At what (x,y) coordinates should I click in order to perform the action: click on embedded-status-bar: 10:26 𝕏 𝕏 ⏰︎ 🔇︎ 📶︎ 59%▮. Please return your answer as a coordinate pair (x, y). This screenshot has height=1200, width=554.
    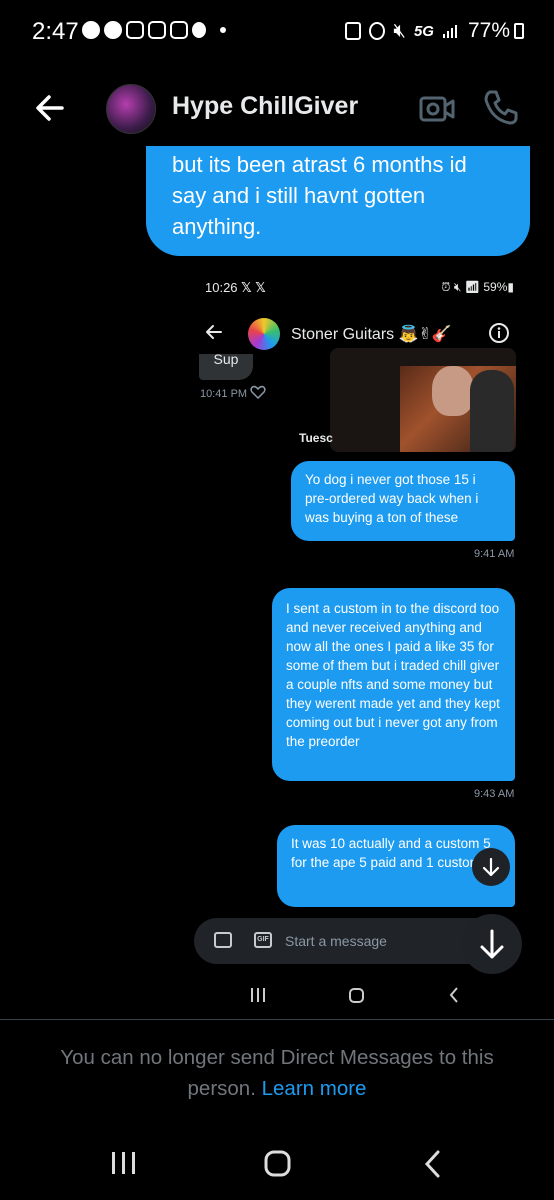
    Looking at the image, I should click on (361, 286).